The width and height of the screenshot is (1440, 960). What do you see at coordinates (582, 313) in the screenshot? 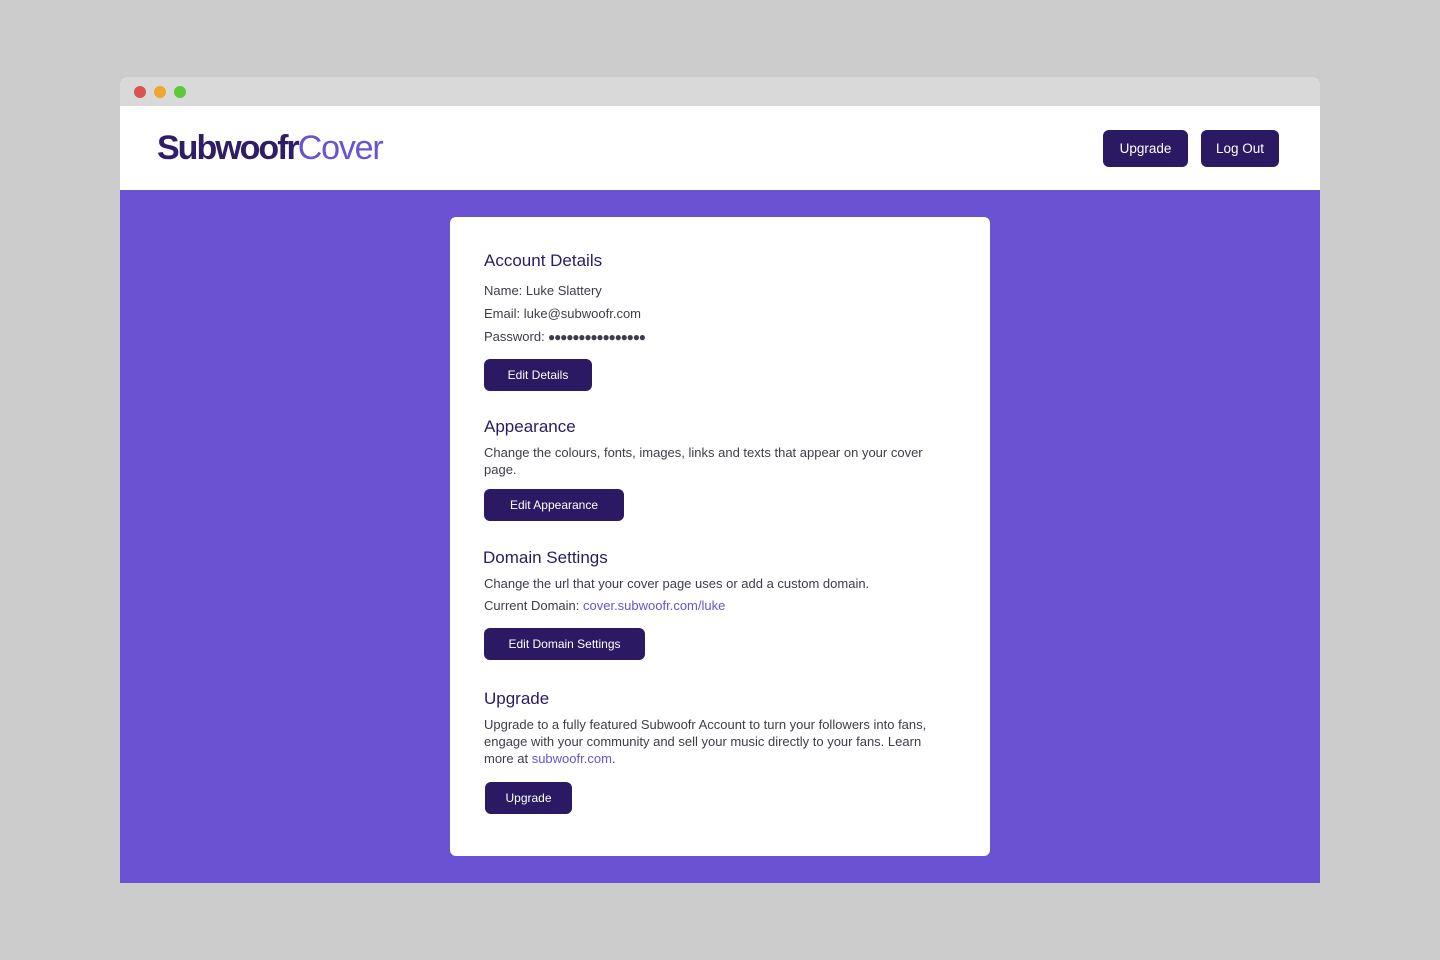
I see `email-value: luke@subwoofr.com` at bounding box center [582, 313].